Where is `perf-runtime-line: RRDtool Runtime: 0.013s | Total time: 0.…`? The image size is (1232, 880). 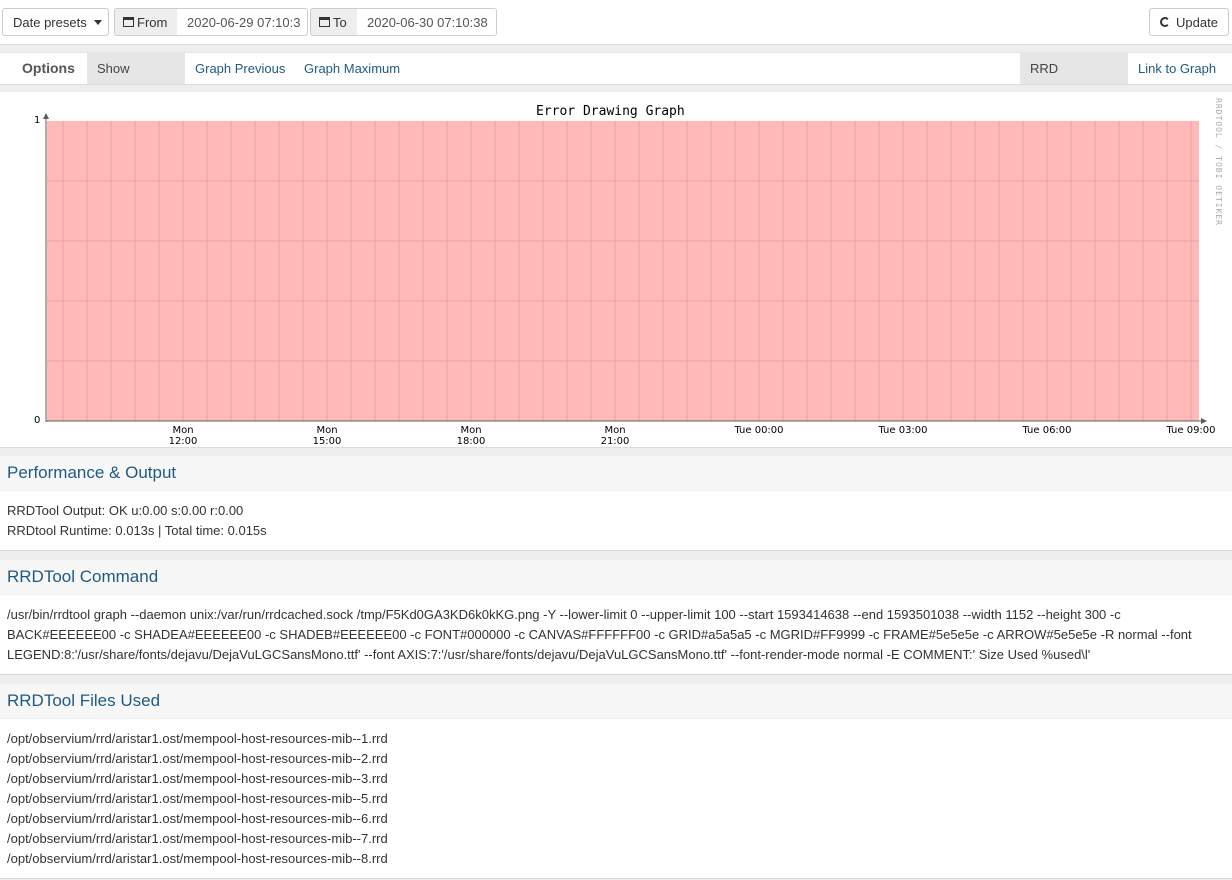
perf-runtime-line: RRDtool Runtime: 0.013s | Total time: 0.… is located at coordinates (137, 530).